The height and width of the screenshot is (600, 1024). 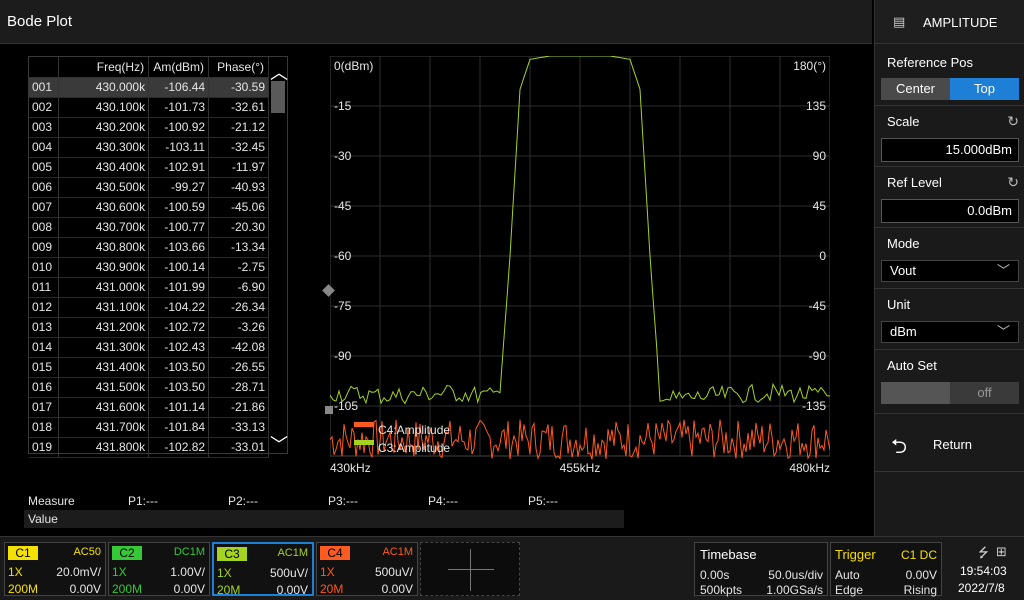 What do you see at coordinates (950, 271) in the screenshot?
I see `mode-dropdown: Vout ﹀` at bounding box center [950, 271].